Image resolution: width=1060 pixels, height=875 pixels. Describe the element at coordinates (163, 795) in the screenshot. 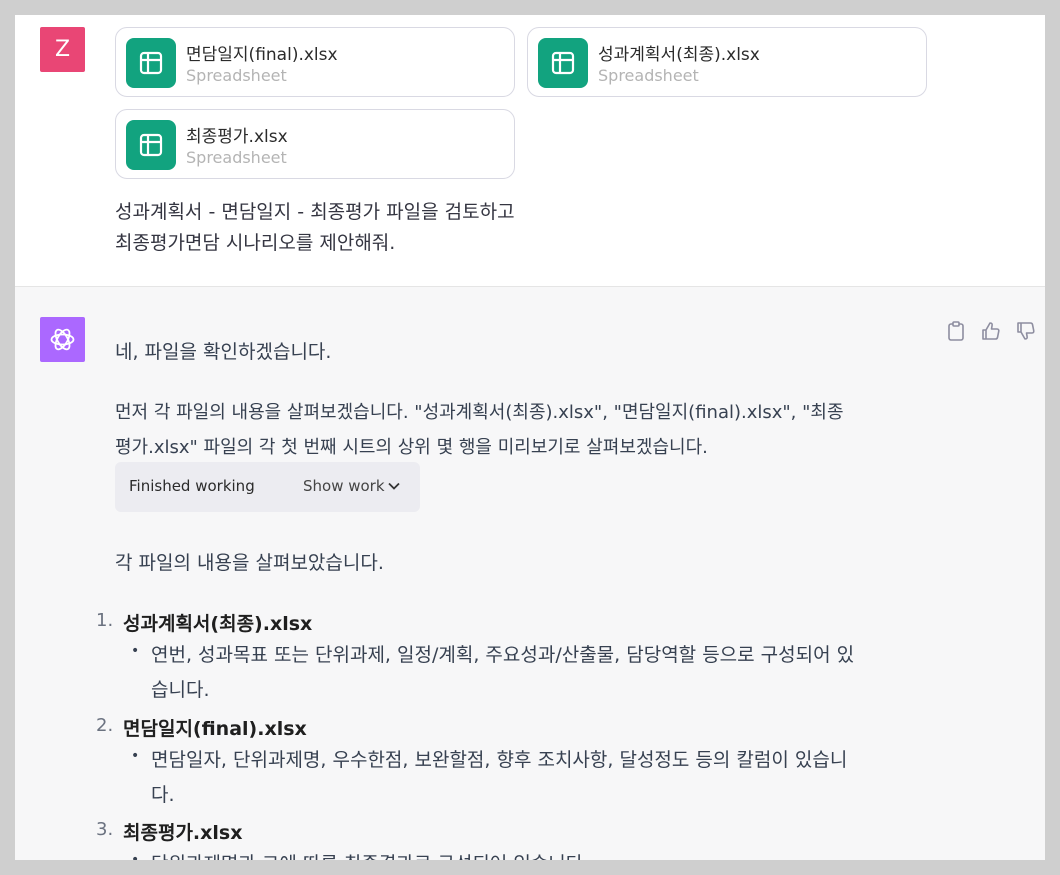

I see `list-item-detail: 다.` at that location.